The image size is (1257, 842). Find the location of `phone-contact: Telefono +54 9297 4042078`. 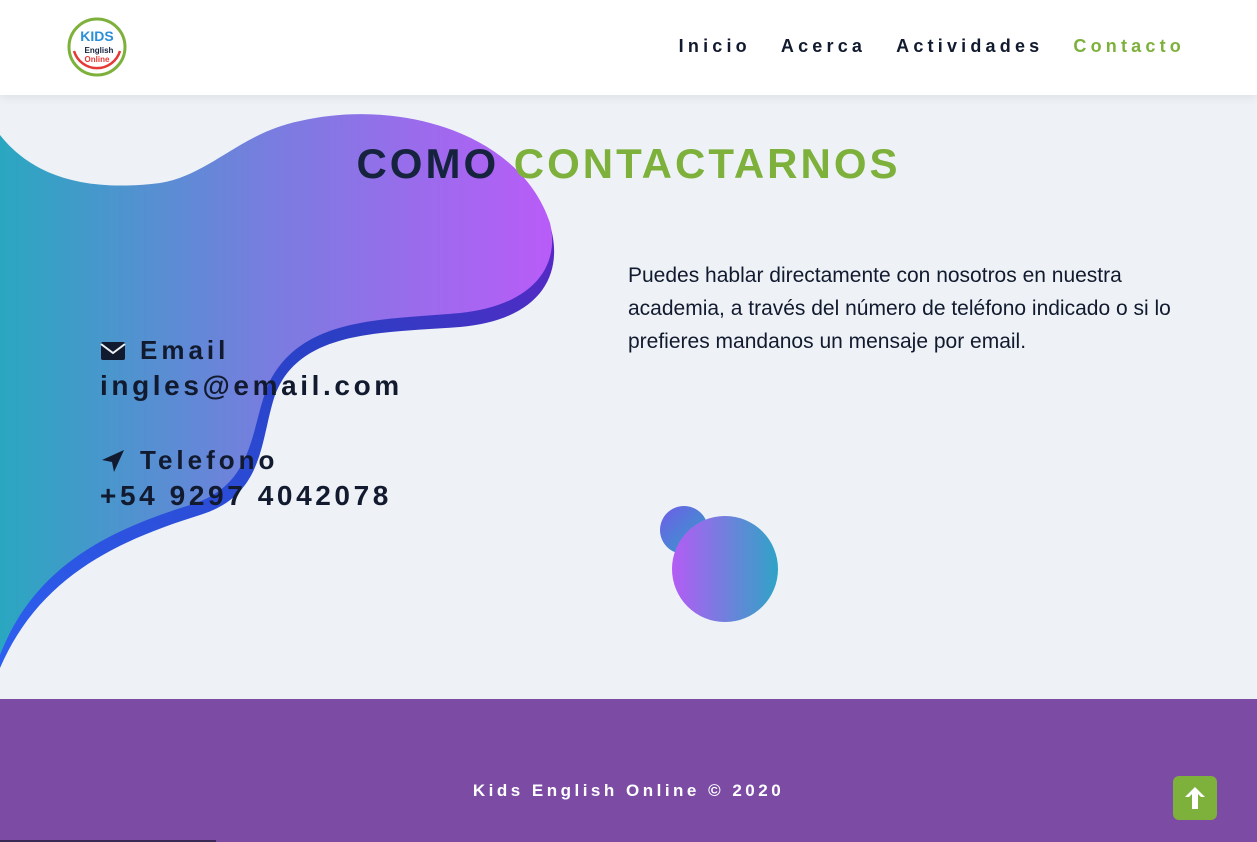

phone-contact: Telefono +54 9297 4042078 is located at coordinates (246, 478).